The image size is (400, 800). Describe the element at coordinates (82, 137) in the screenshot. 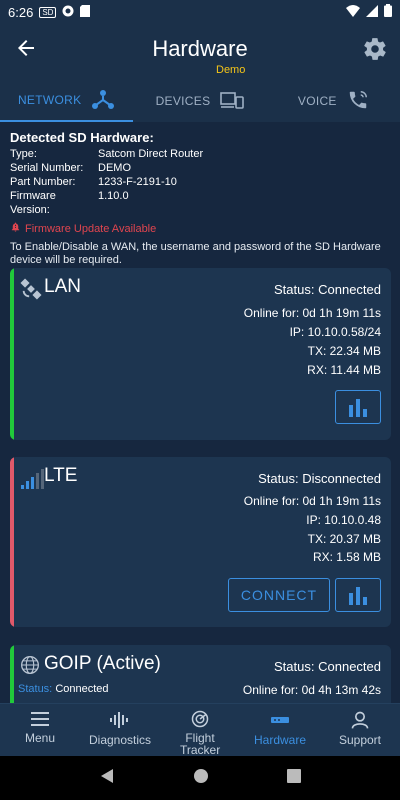

I see `hardware-heading: Detected SD Hardware:` at that location.